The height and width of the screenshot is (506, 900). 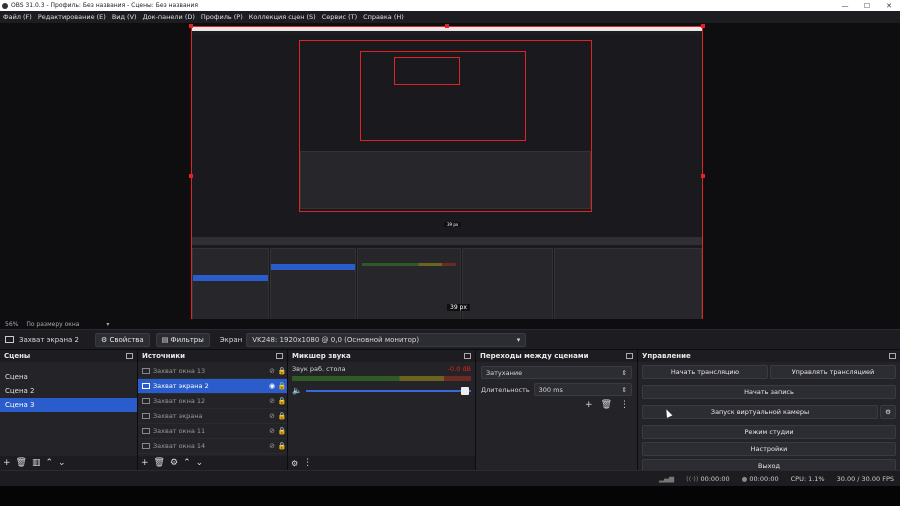 I want to click on resize-handle-tl, so click(x=191, y=26).